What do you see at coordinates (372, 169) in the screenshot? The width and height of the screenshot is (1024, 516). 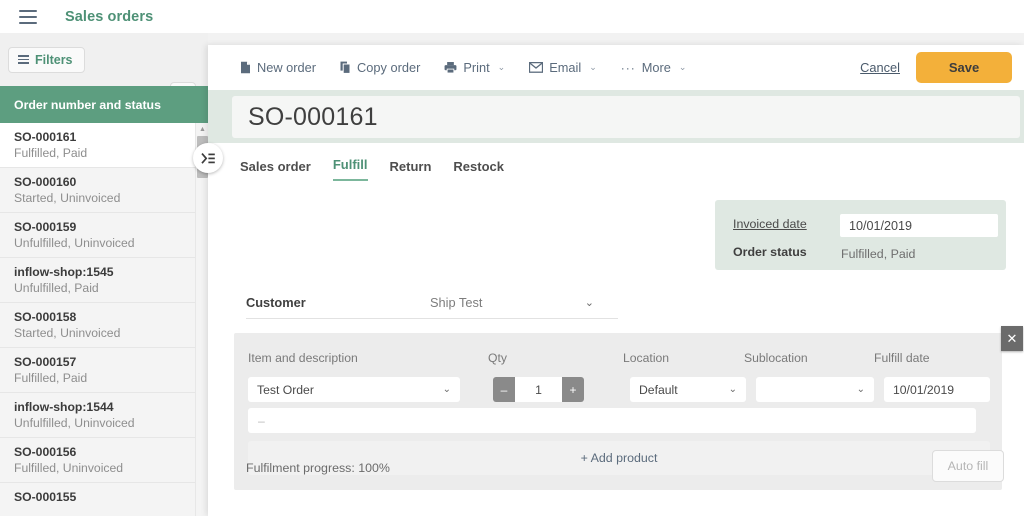 I see `detail-tabs: Sales order Fulfill Return Restock` at bounding box center [372, 169].